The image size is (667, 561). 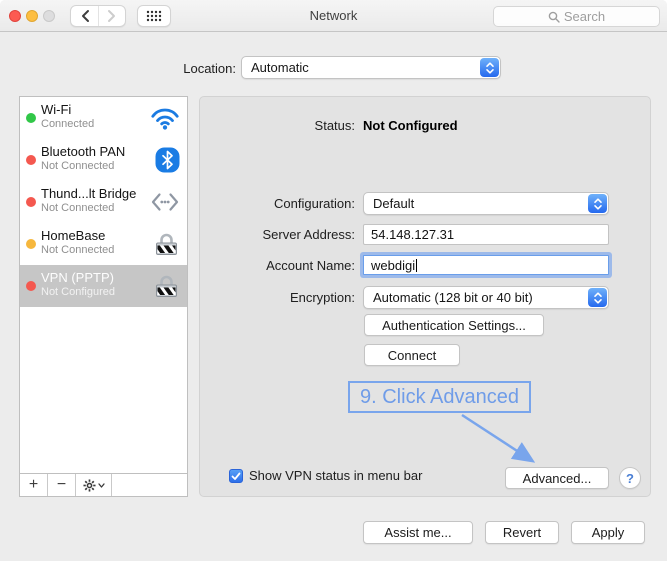 I want to click on search-icon, so click(x=554, y=17).